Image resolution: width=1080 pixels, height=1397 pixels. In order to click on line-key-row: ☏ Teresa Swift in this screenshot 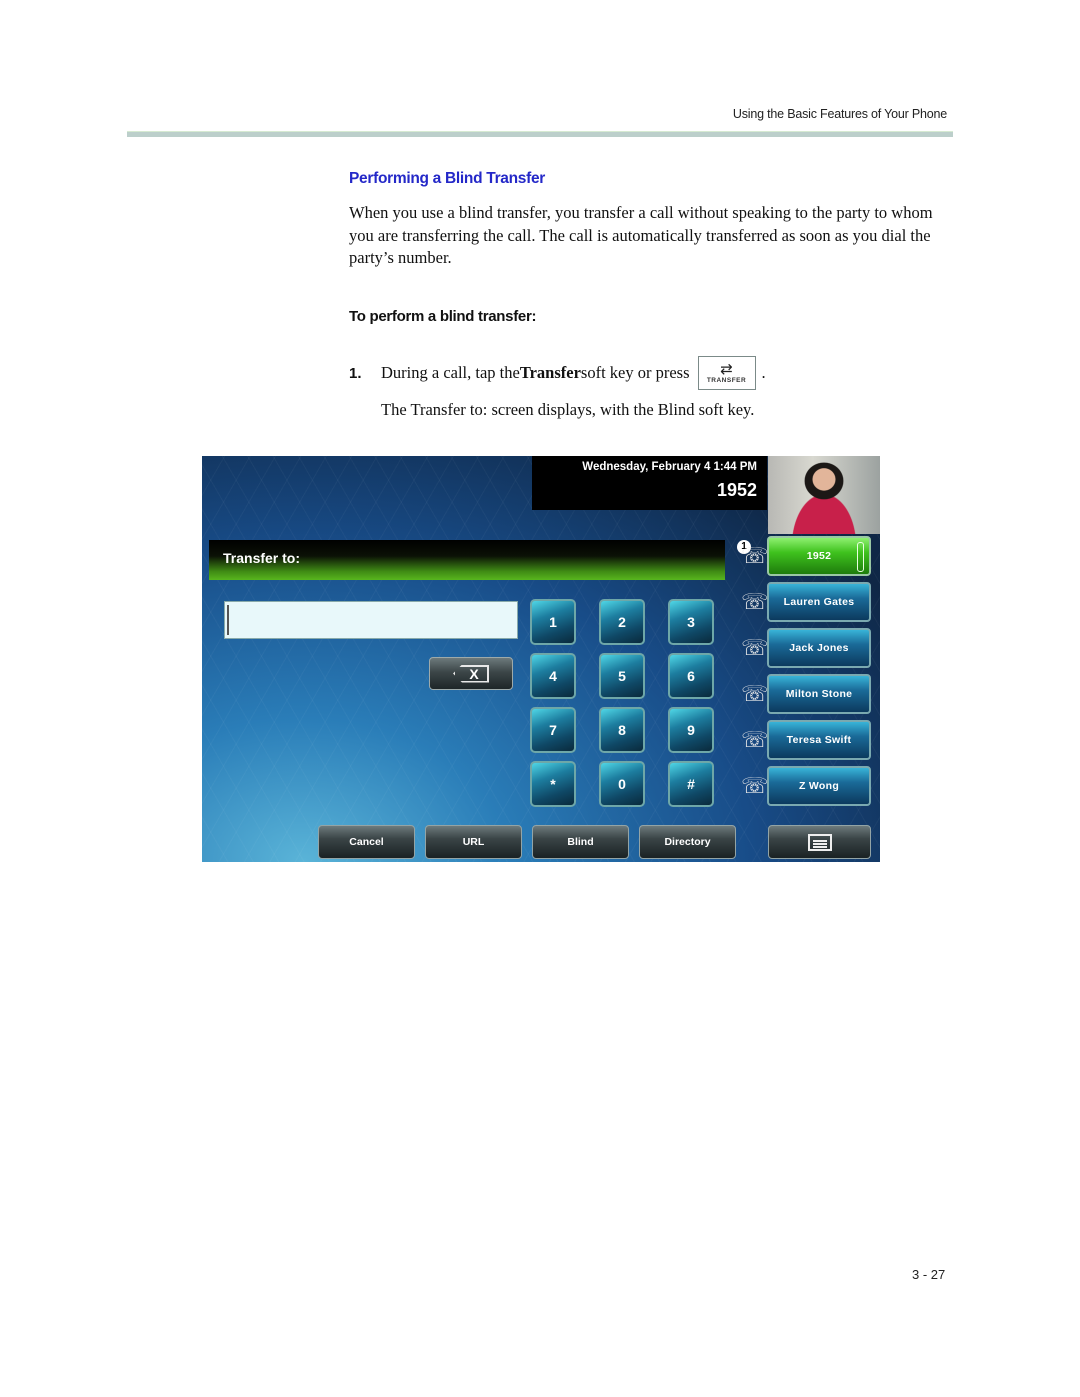, I will do `click(808, 740)`.